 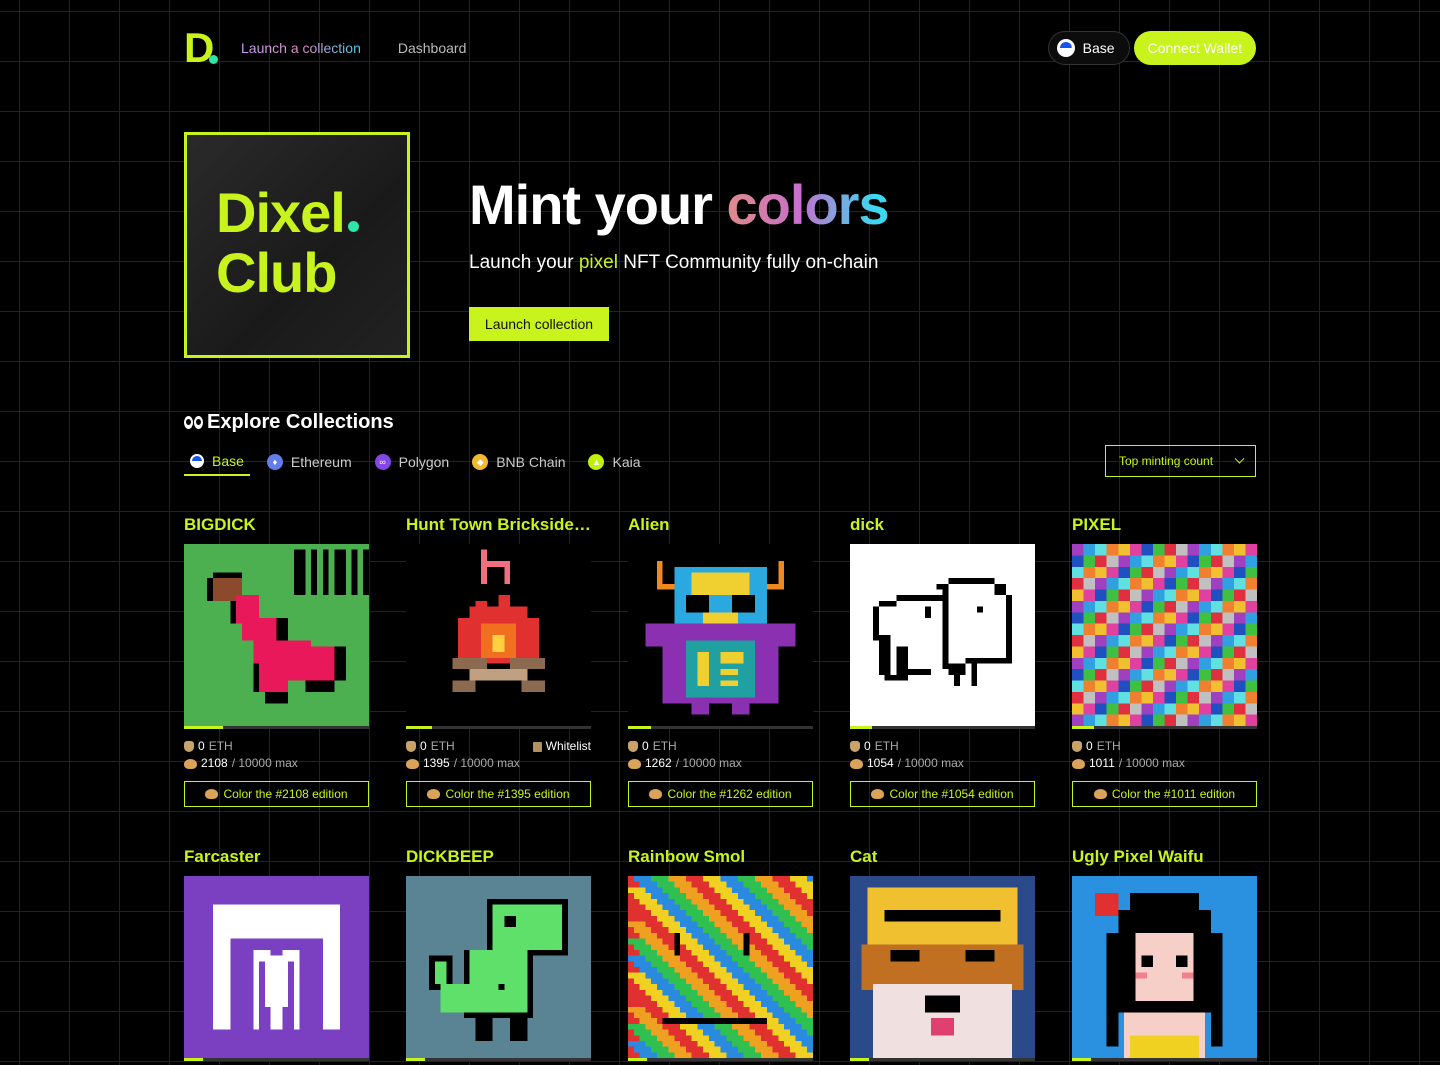 I want to click on dixel-logo: D, so click(x=202, y=48).